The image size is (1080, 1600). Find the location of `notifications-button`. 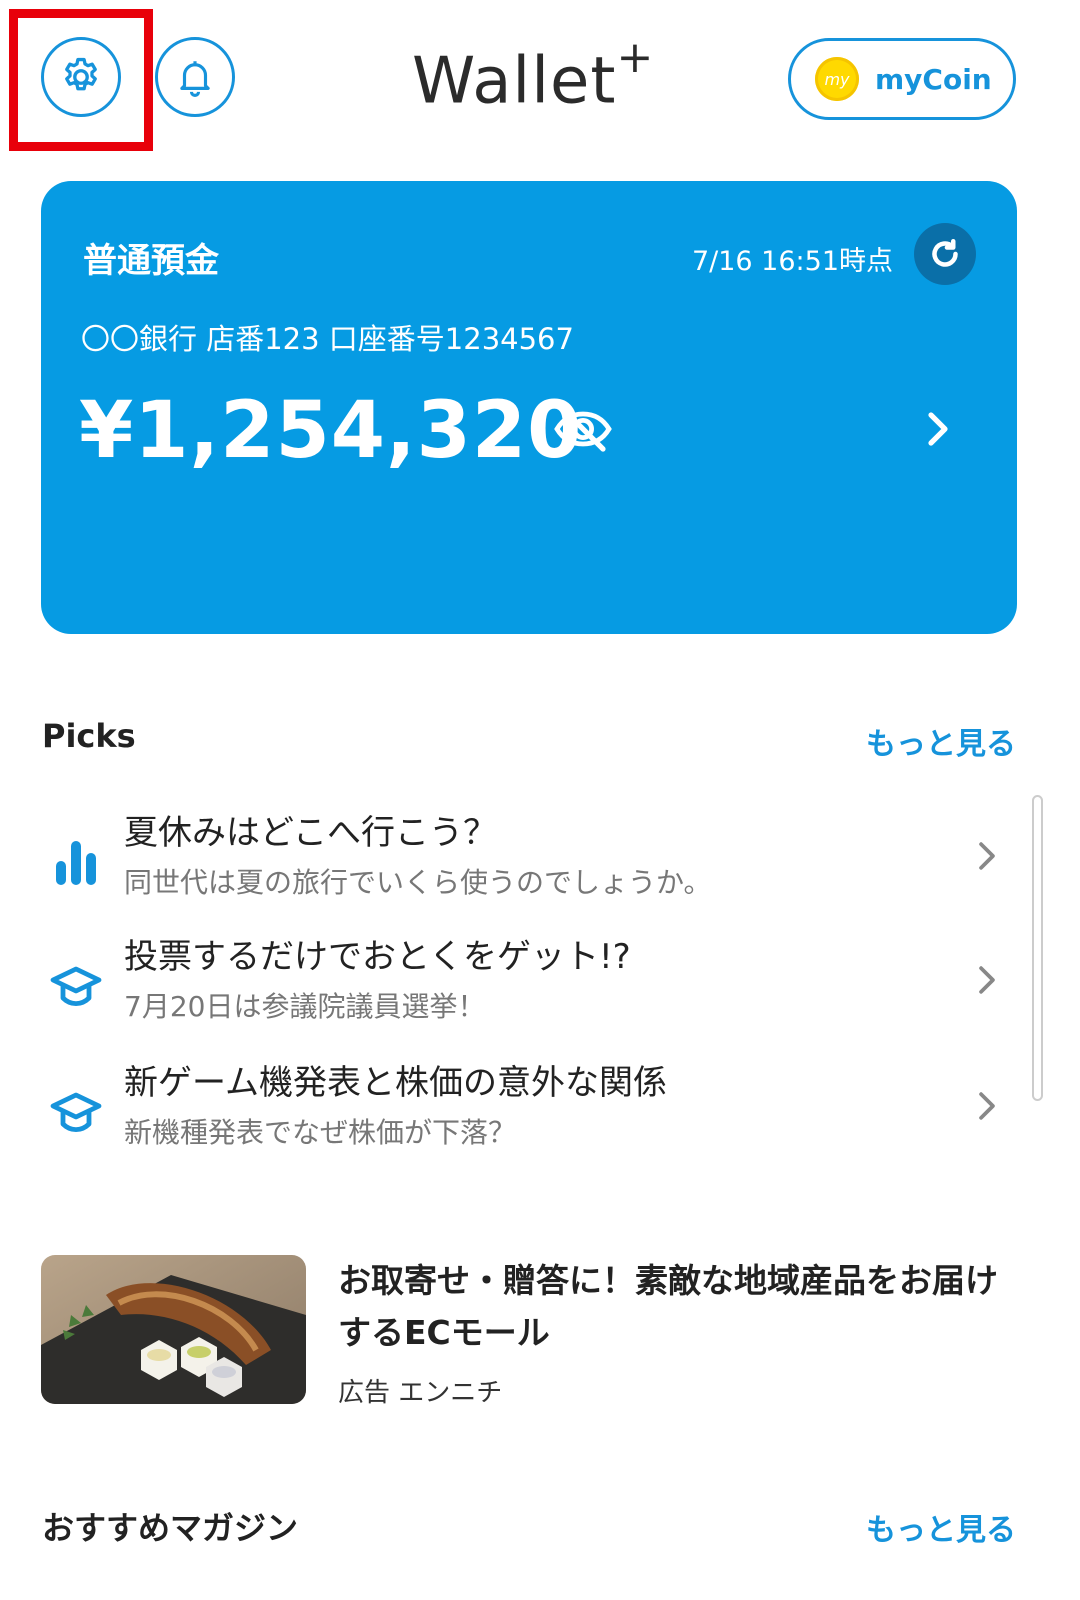

notifications-button is located at coordinates (195, 77).